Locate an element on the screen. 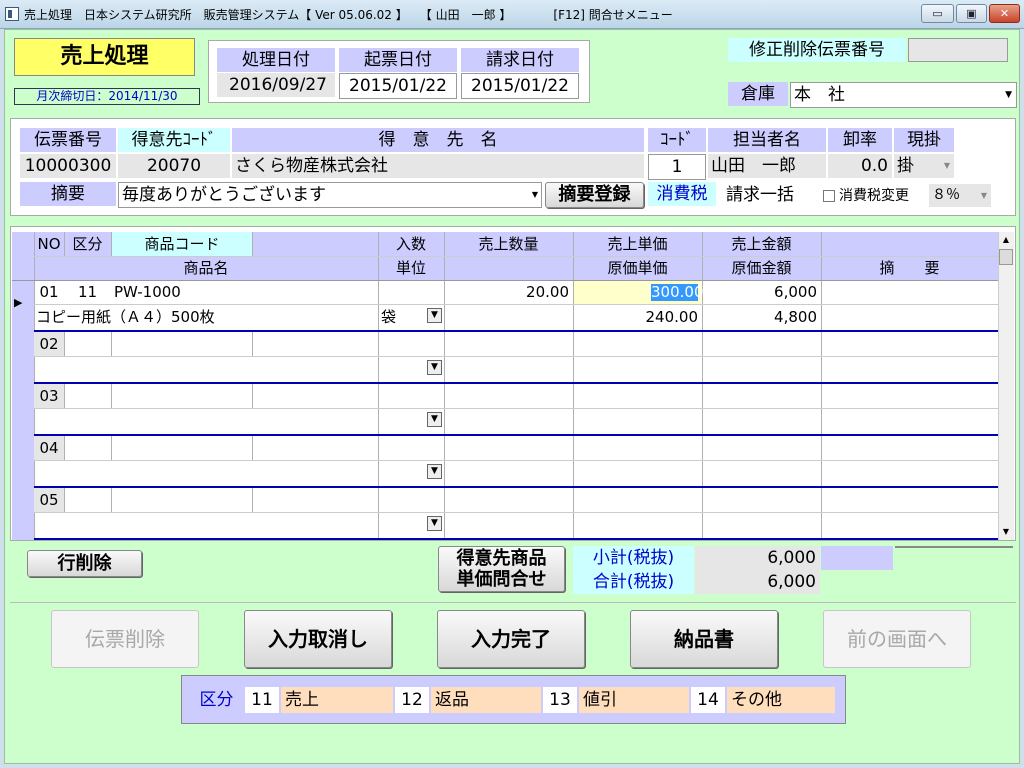  scroll-thumb is located at coordinates (1006, 257).